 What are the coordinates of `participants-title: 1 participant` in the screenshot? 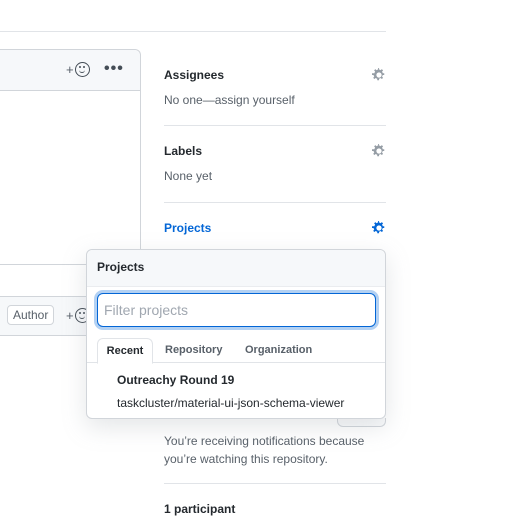 It's located at (200, 509).